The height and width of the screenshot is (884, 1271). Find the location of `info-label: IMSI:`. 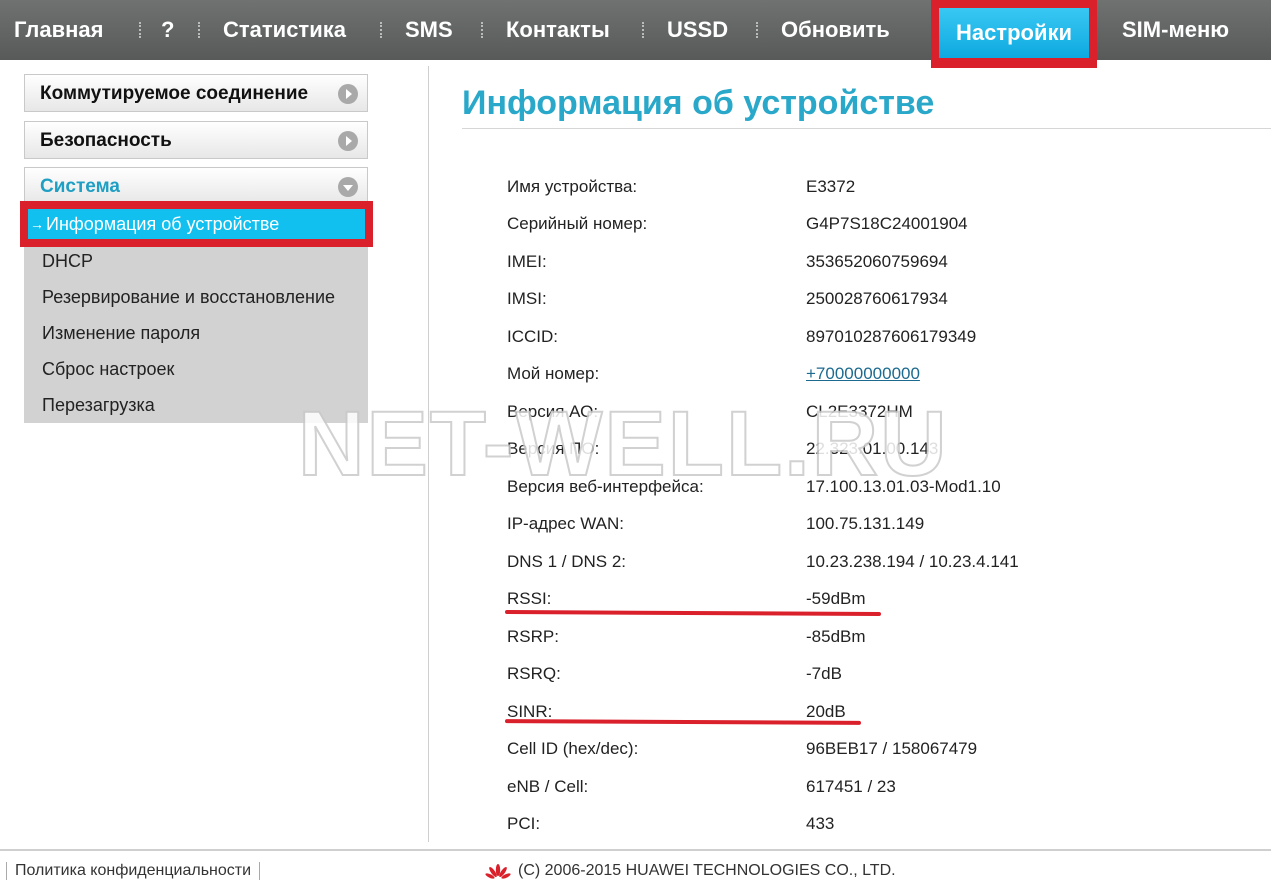

info-label: IMSI: is located at coordinates (527, 298).